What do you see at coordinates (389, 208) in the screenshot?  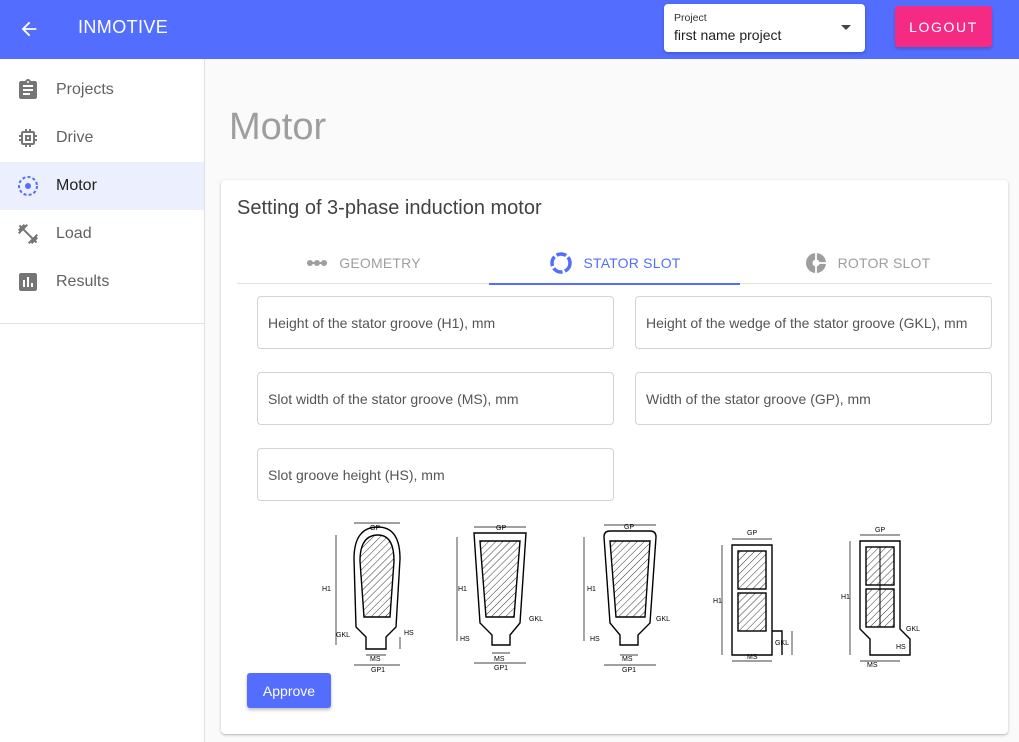 I see `card-title: Setting of 3-phase induction motor` at bounding box center [389, 208].